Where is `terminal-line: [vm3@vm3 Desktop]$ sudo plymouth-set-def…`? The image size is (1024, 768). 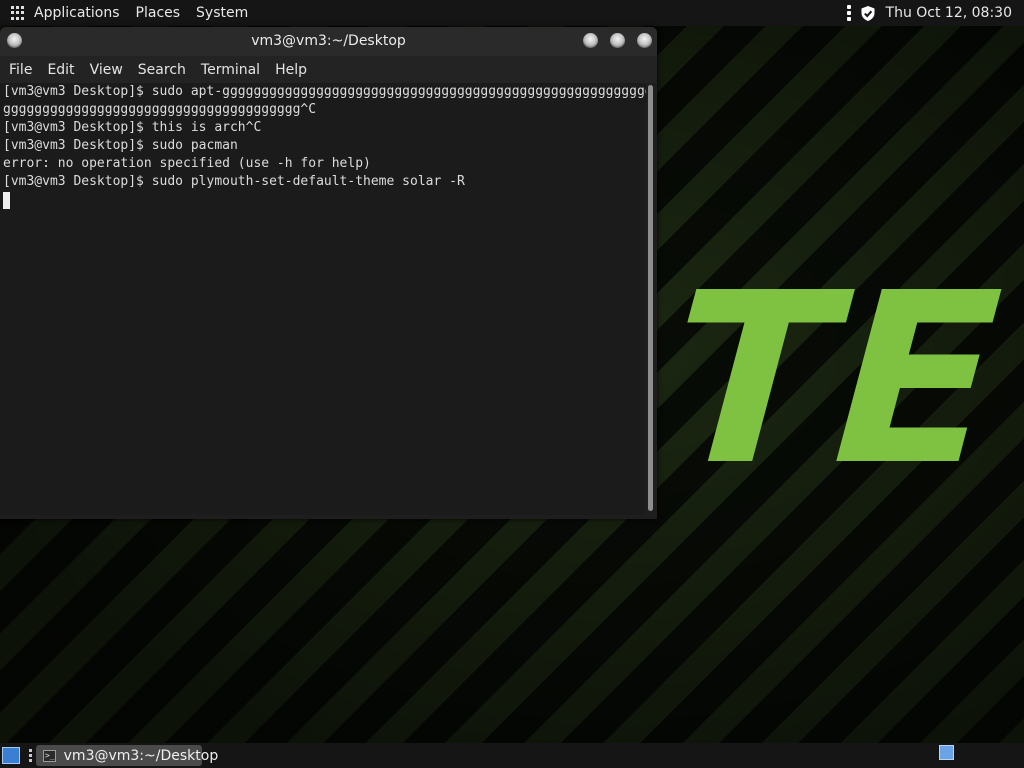 terminal-line: [vm3@vm3 Desktop]$ sudo plymouth-set-def… is located at coordinates (234, 181).